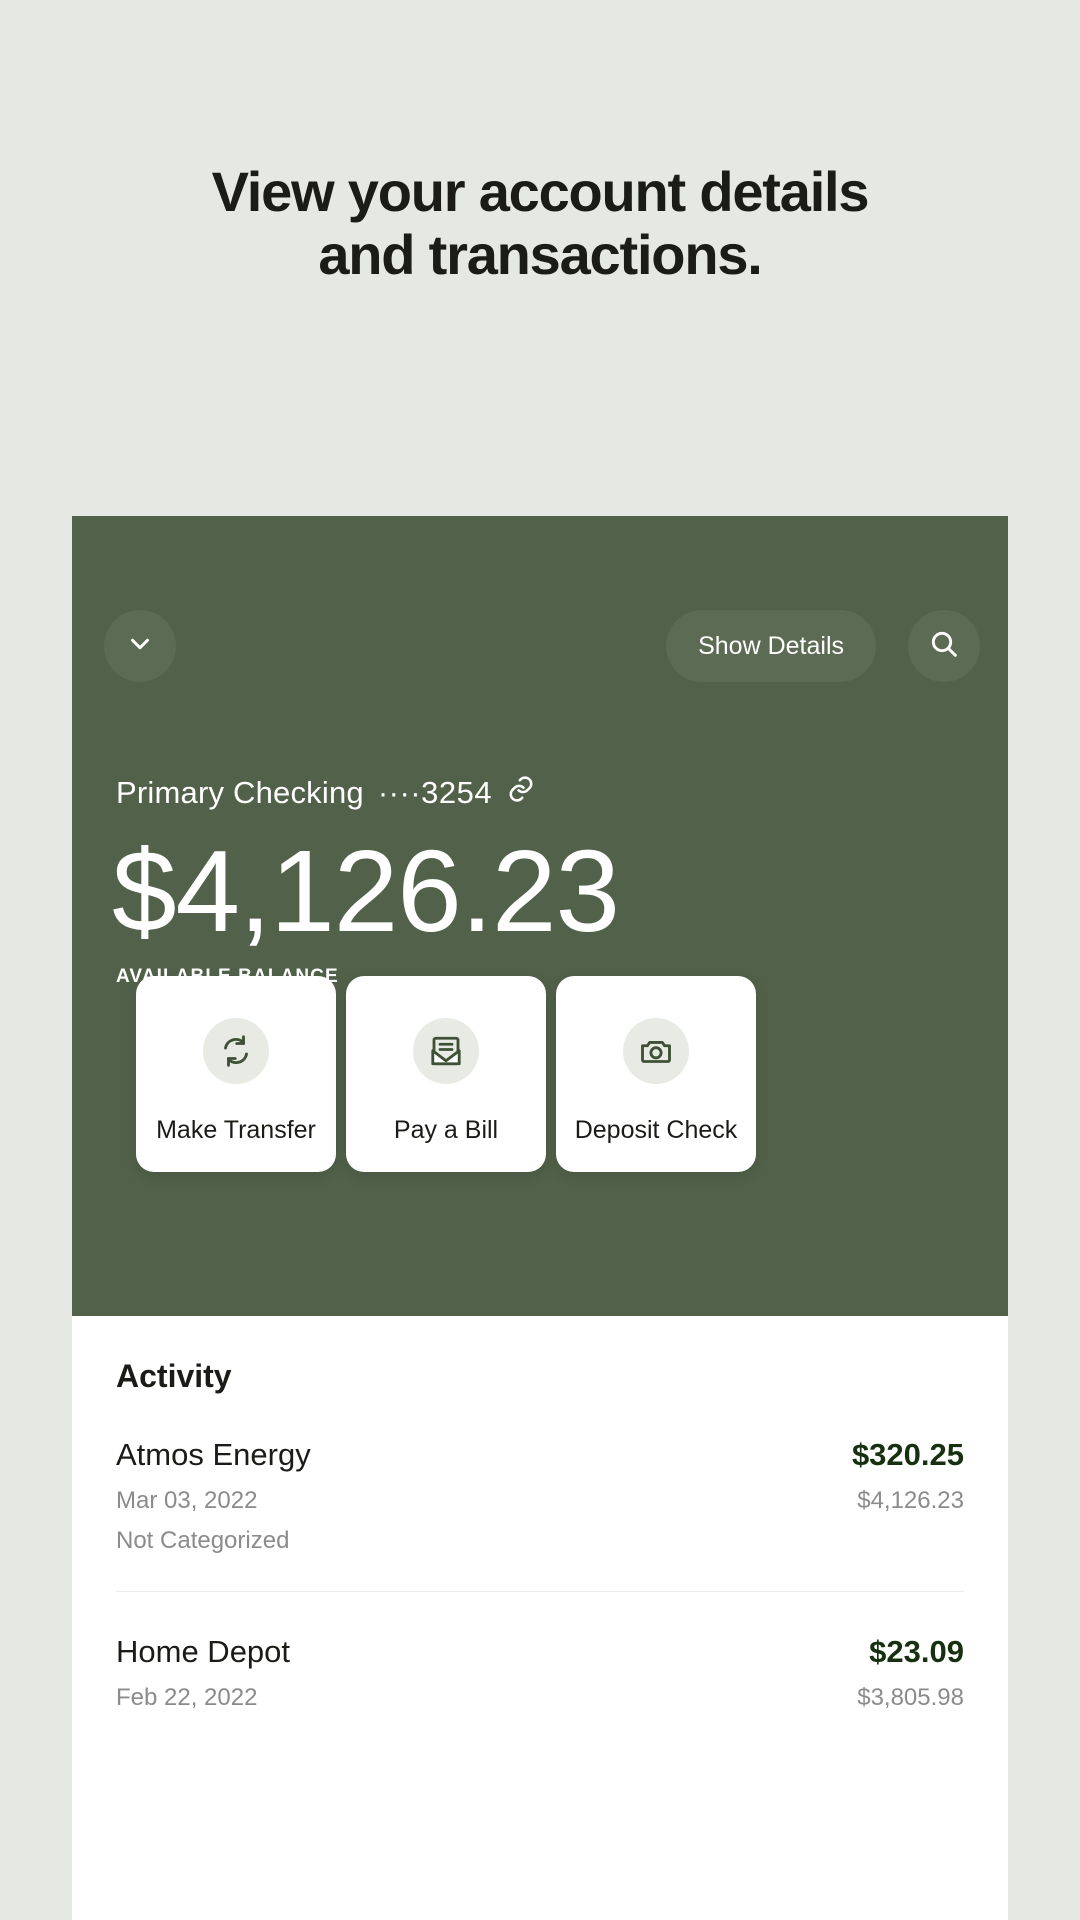  I want to click on account-identity: Primary Checking ····3254, so click(326, 793).